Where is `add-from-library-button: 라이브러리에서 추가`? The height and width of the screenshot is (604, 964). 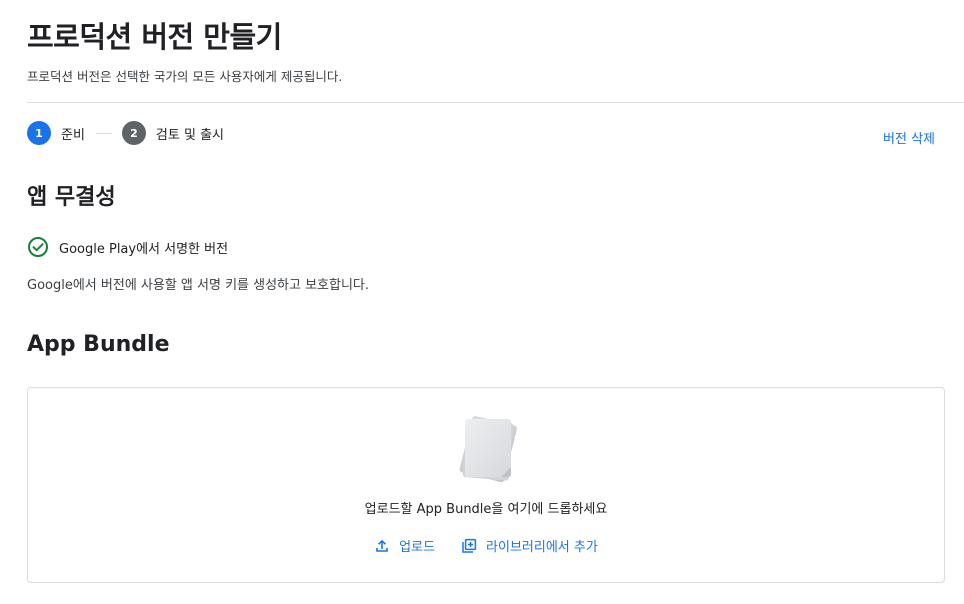 add-from-library-button: 라이브러리에서 추가 is located at coordinates (529, 545).